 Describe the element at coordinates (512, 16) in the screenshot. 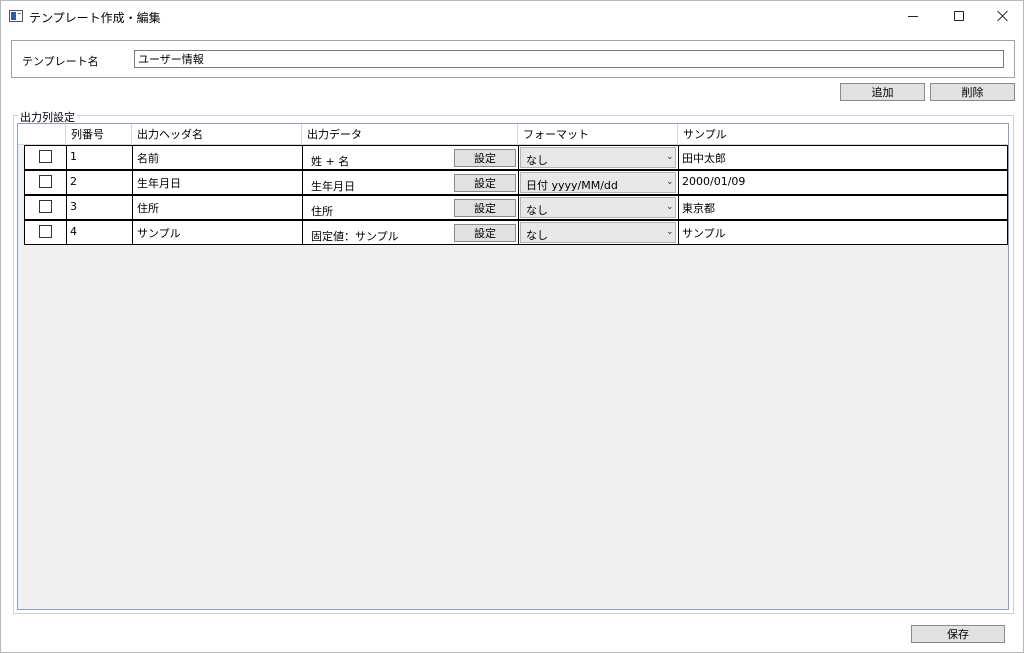

I see `title-bar: テンプレート作成・編集` at that location.